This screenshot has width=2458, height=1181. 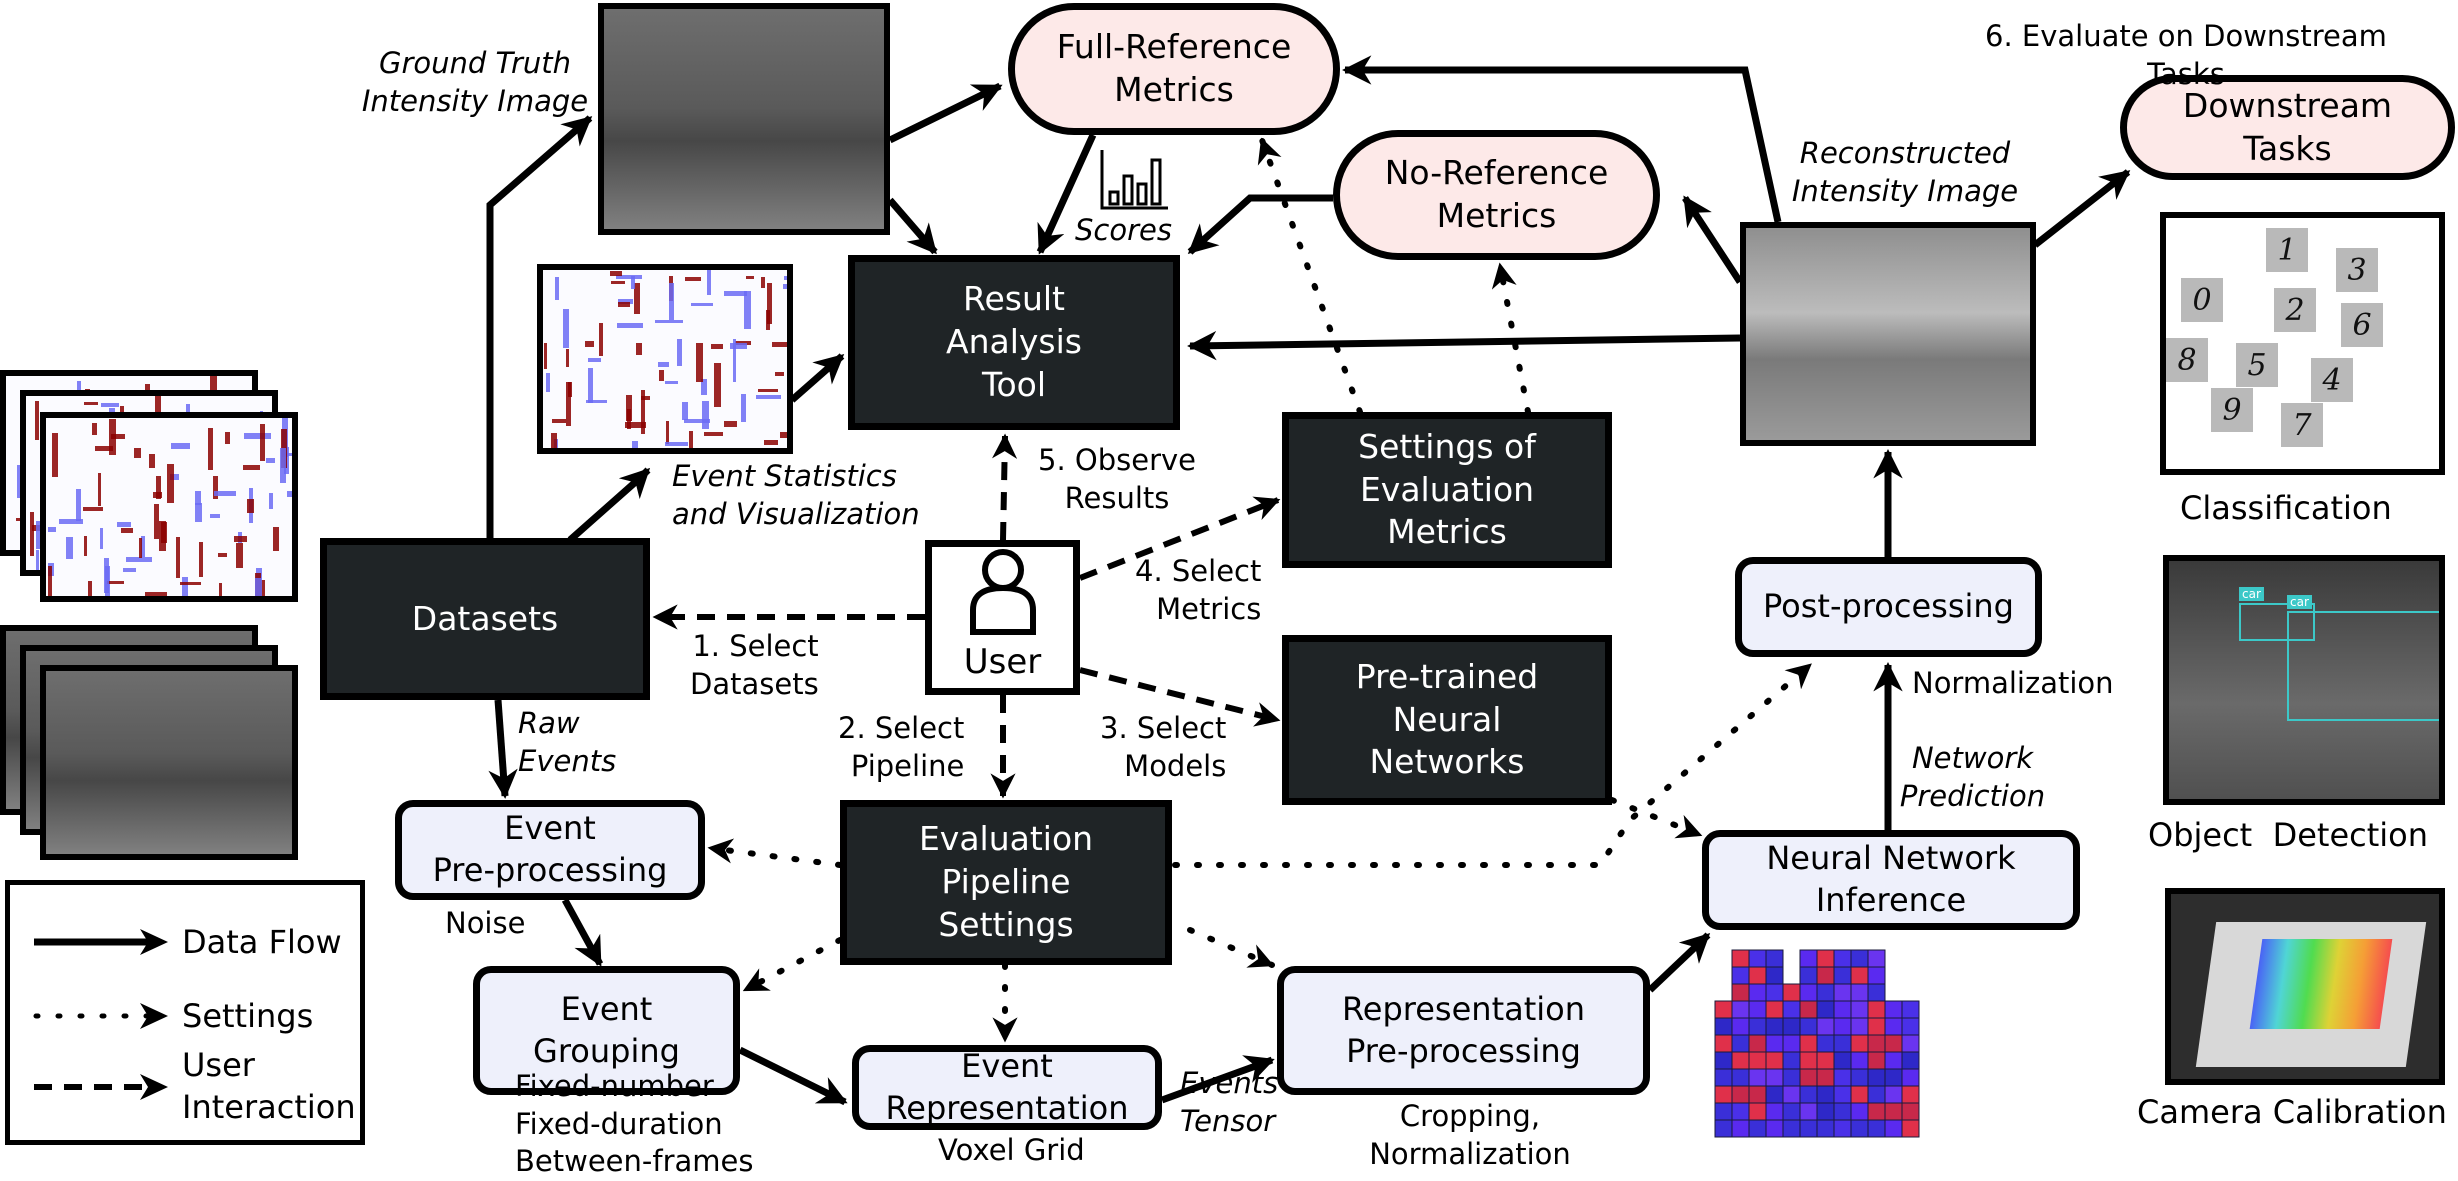 I want to click on arrow-datasets-to-preproc, so click(x=503, y=749).